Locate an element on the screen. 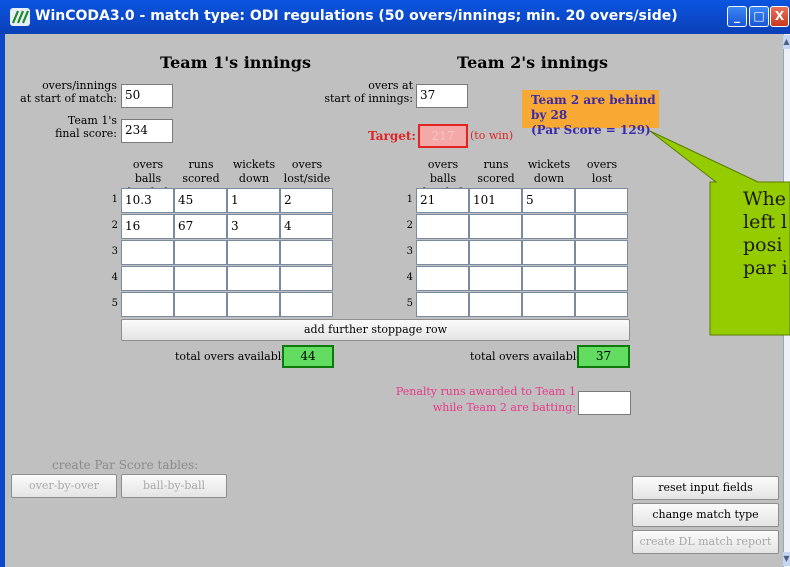  app-icon is located at coordinates (20, 17).